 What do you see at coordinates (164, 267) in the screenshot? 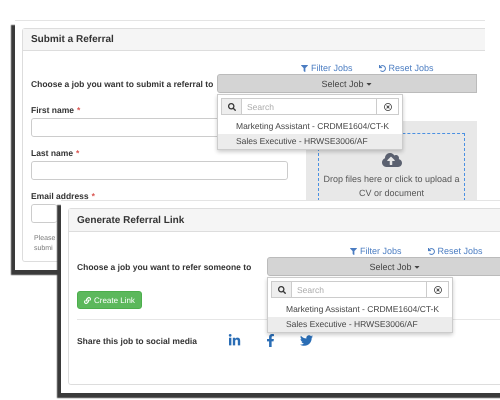
I see `job-label: Choose a job you want to refer someone to` at bounding box center [164, 267].